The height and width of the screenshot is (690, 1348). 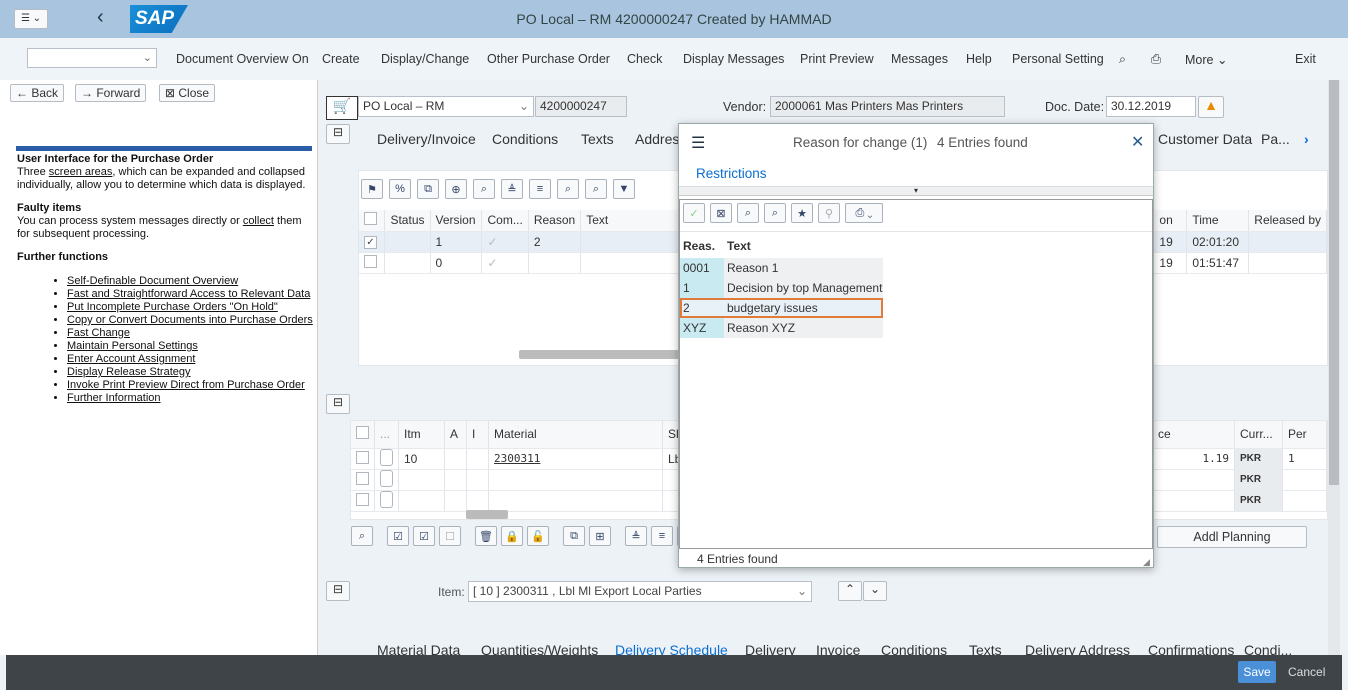 I want to click on help-link: Fast Change, so click(x=98, y=333).